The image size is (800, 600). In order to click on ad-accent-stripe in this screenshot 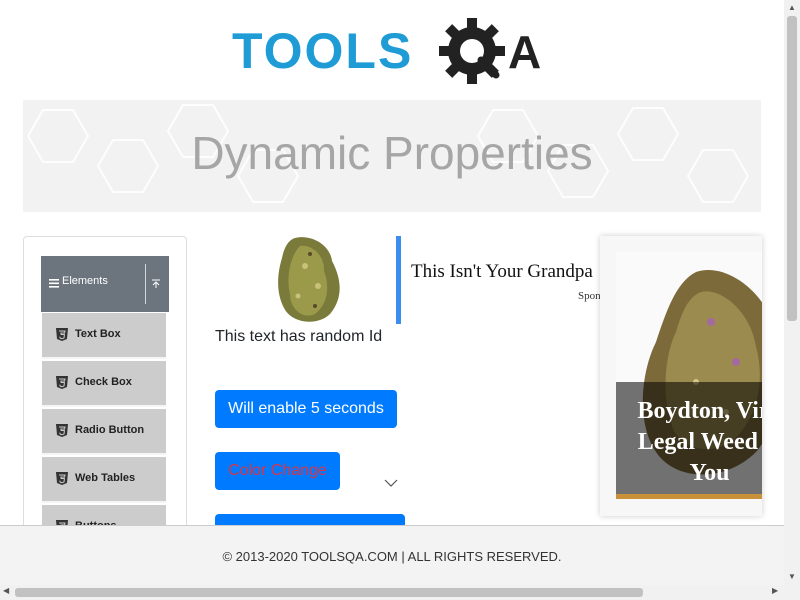, I will do `click(689, 496)`.